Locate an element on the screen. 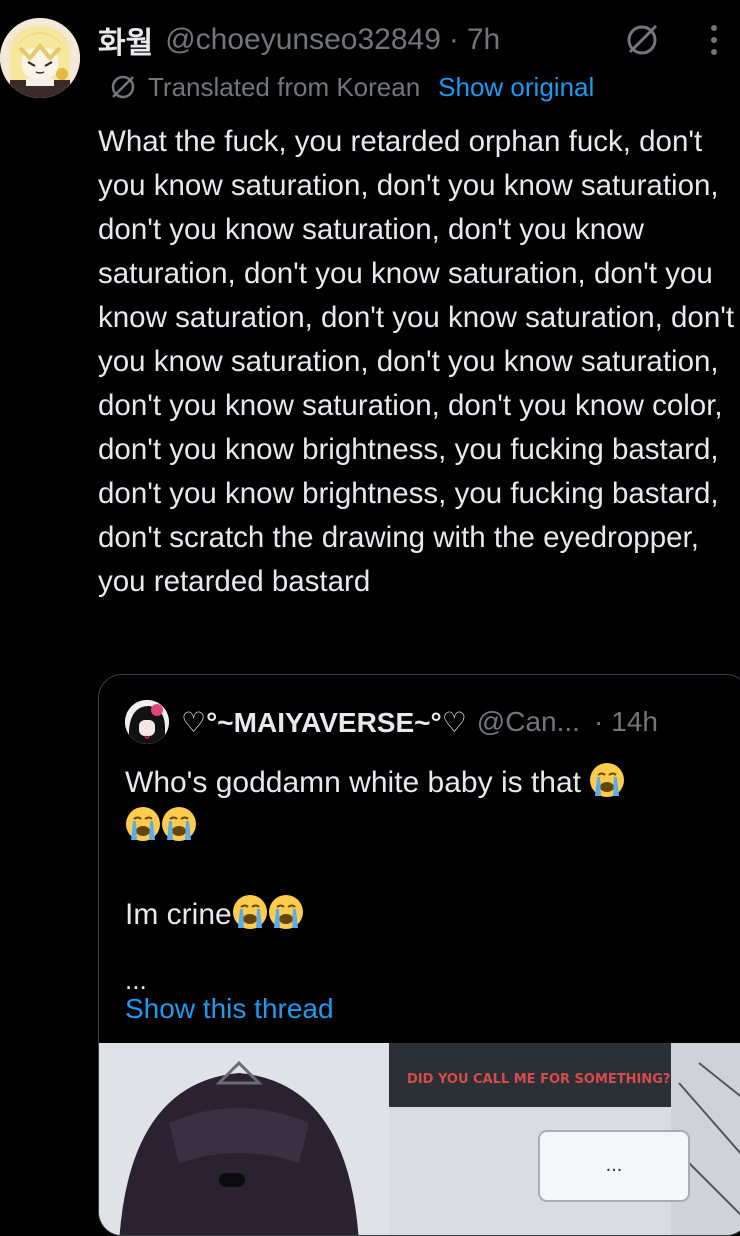  quote-line-1-text: Who's goddamn white baby is that is located at coordinates (353, 782).